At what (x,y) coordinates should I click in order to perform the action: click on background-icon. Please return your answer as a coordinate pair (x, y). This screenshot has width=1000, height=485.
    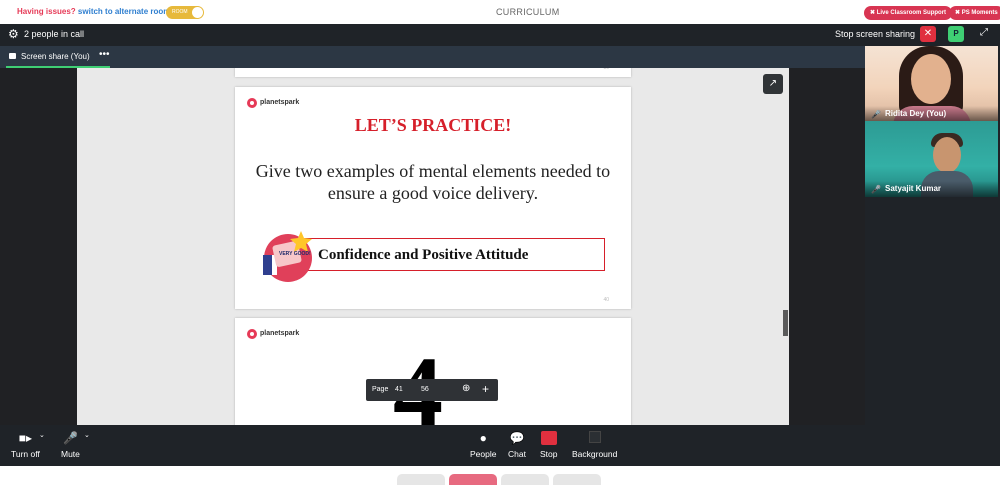
    Looking at the image, I should click on (594, 438).